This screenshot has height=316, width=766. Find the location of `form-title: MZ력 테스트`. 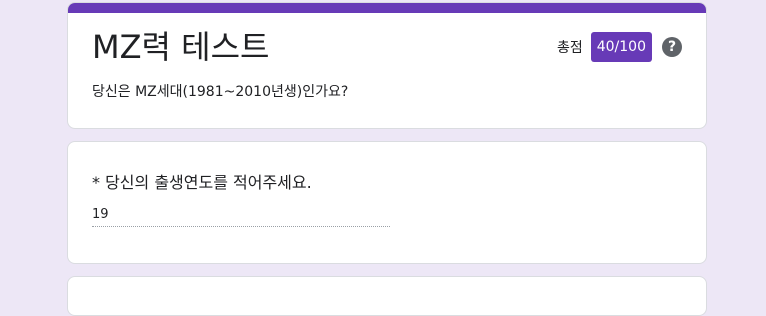

form-title: MZ력 테스트 is located at coordinates (181, 47).